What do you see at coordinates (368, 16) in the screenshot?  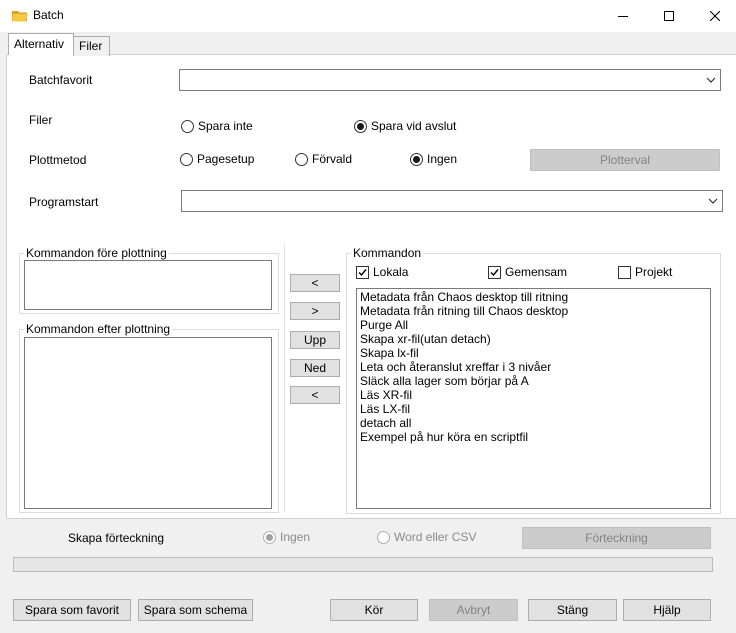 I see `title-bar: Batch` at bounding box center [368, 16].